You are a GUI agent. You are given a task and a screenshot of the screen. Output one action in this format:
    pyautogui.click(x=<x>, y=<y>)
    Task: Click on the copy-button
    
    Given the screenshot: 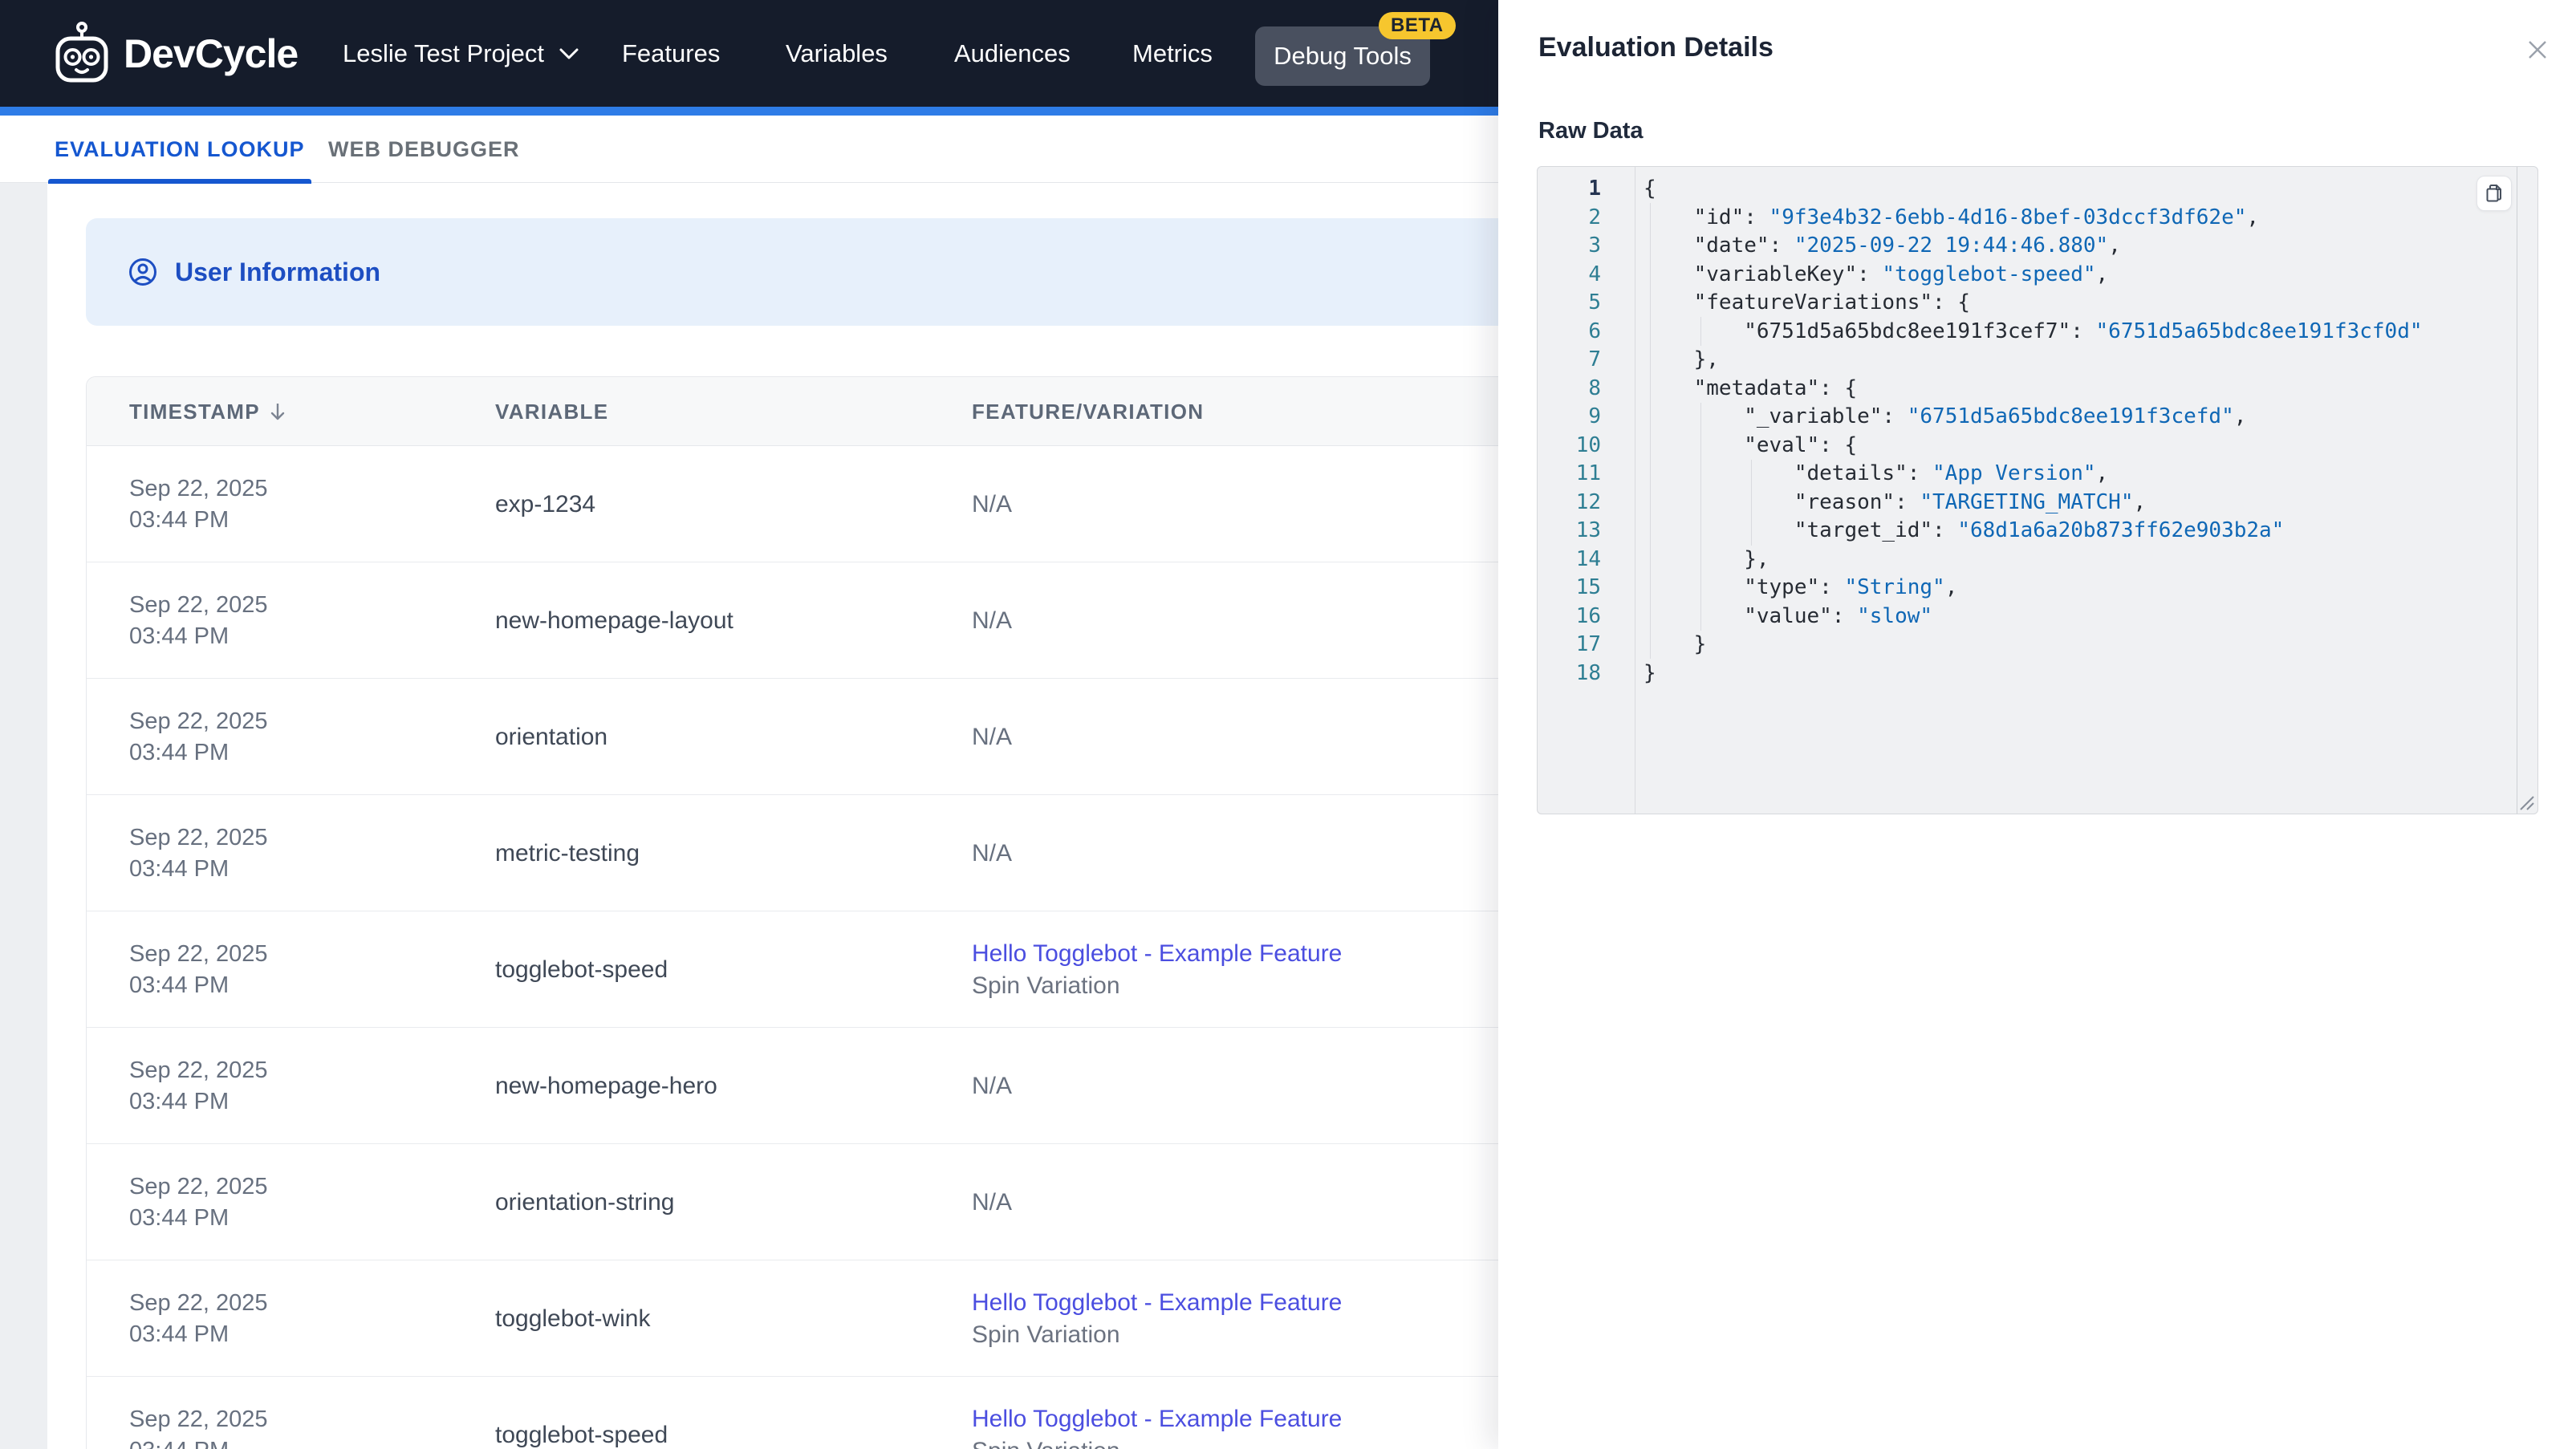 What is the action you would take?
    pyautogui.click(x=2494, y=193)
    